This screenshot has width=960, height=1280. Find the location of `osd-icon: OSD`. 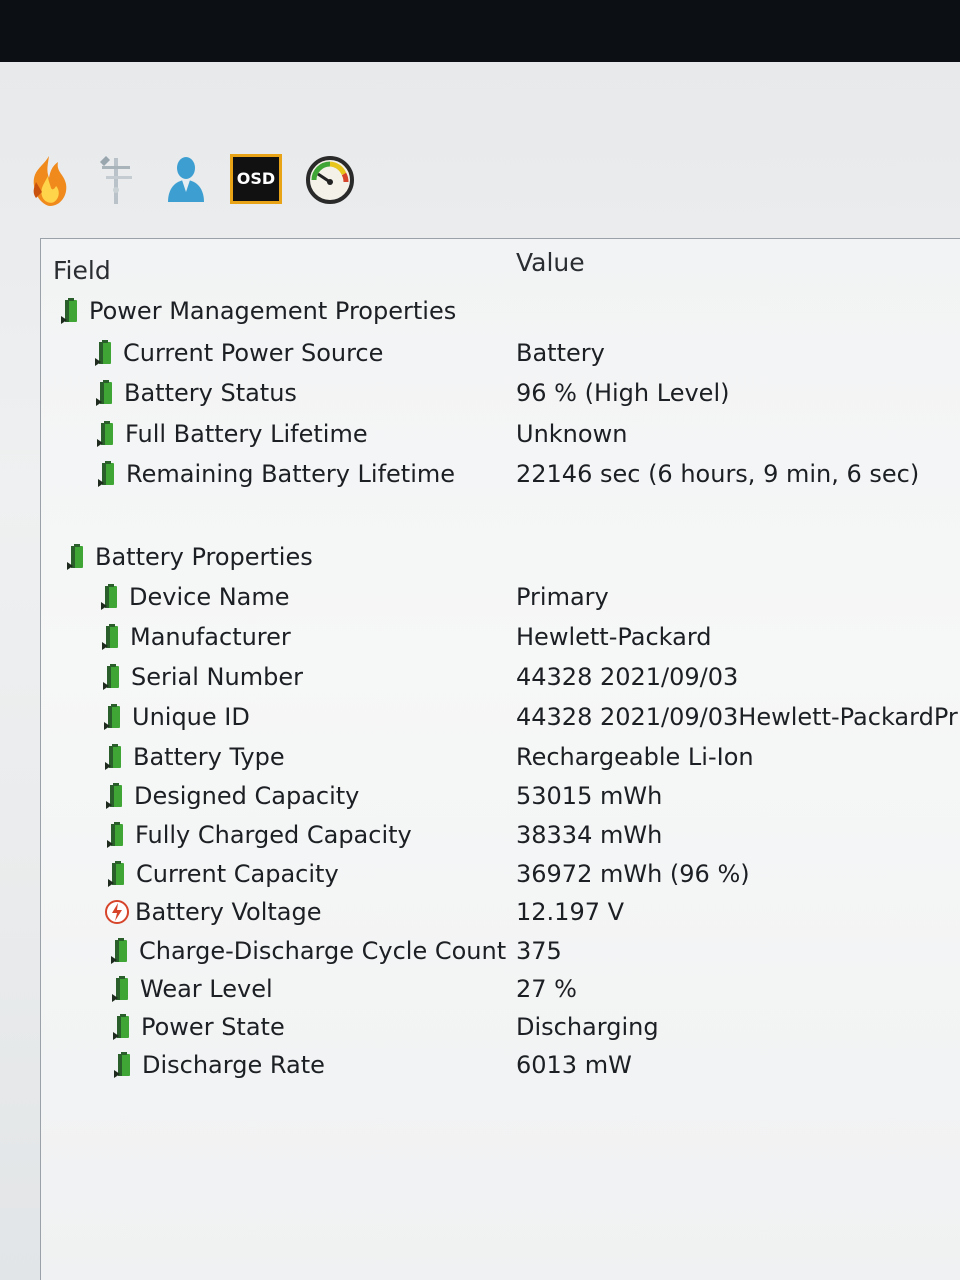

osd-icon: OSD is located at coordinates (256, 179).